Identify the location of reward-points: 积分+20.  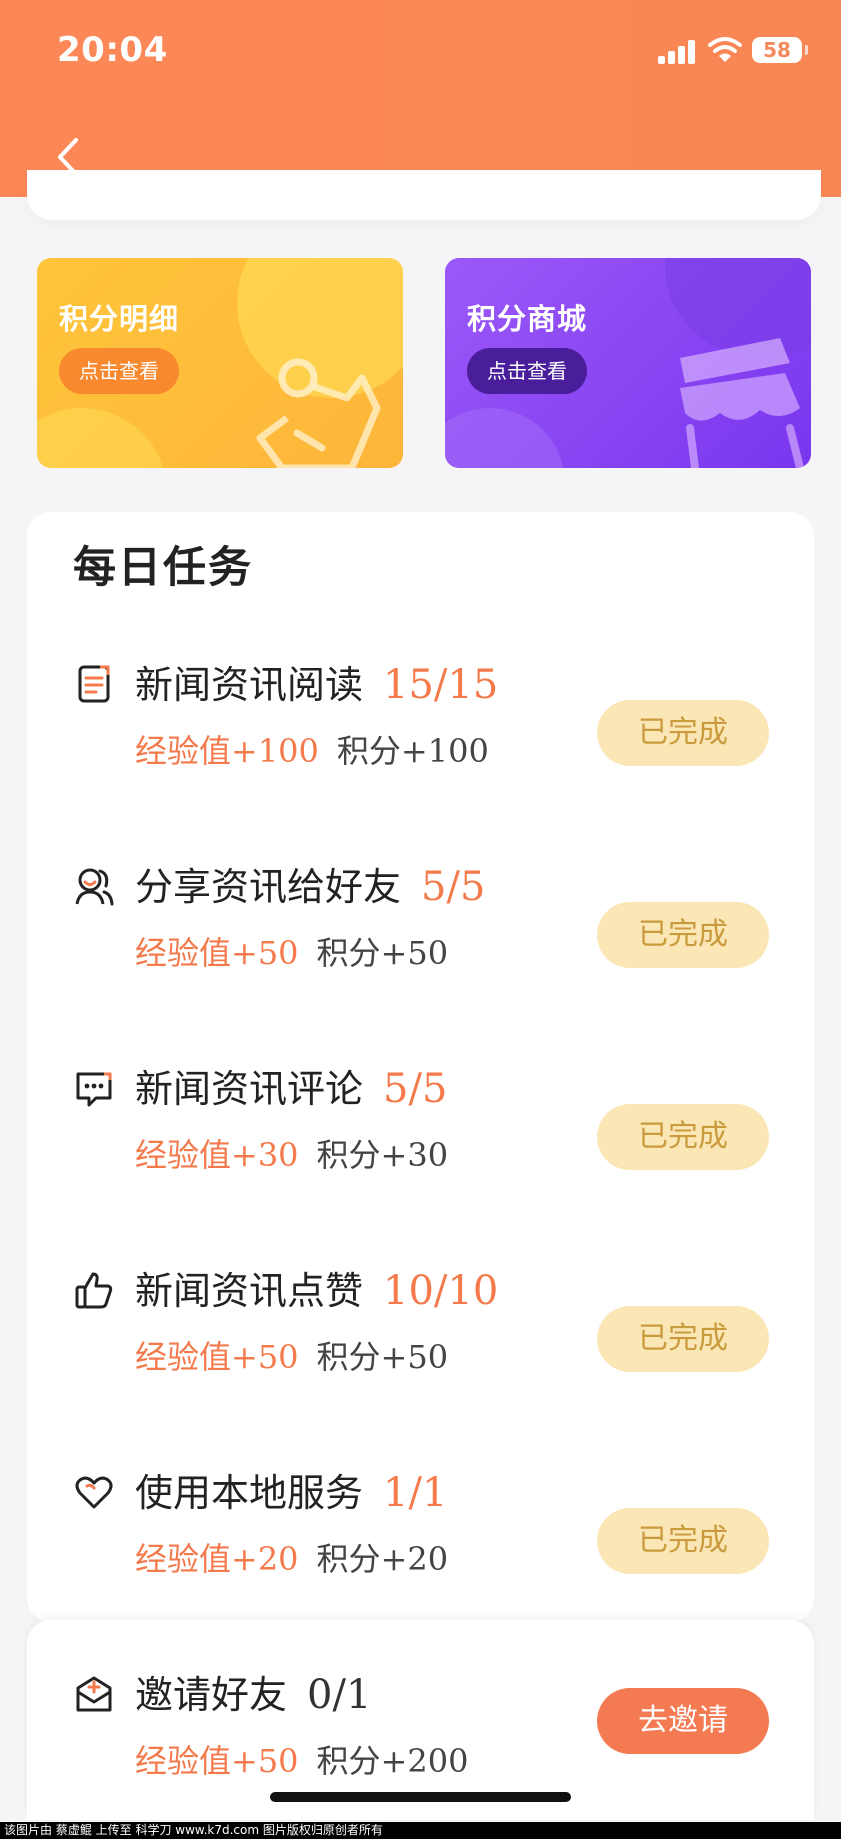
(382, 1559).